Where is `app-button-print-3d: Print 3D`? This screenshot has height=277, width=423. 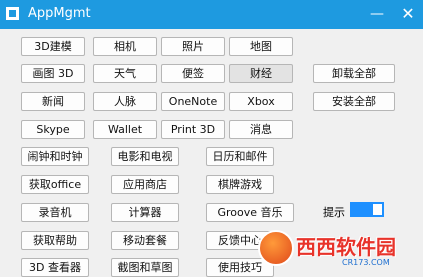 app-button-print-3d: Print 3D is located at coordinates (193, 129).